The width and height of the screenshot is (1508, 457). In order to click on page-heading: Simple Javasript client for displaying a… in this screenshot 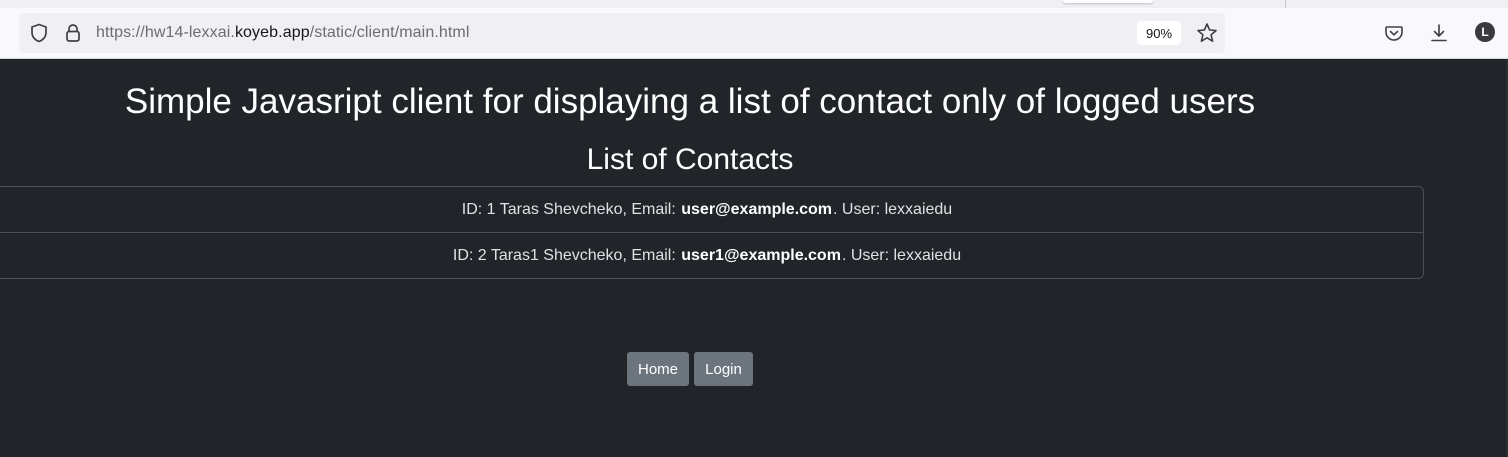, I will do `click(690, 101)`.